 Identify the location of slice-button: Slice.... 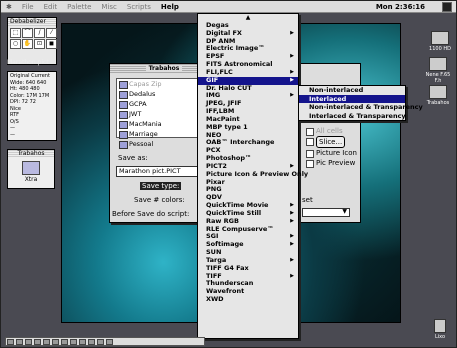
(331, 142).